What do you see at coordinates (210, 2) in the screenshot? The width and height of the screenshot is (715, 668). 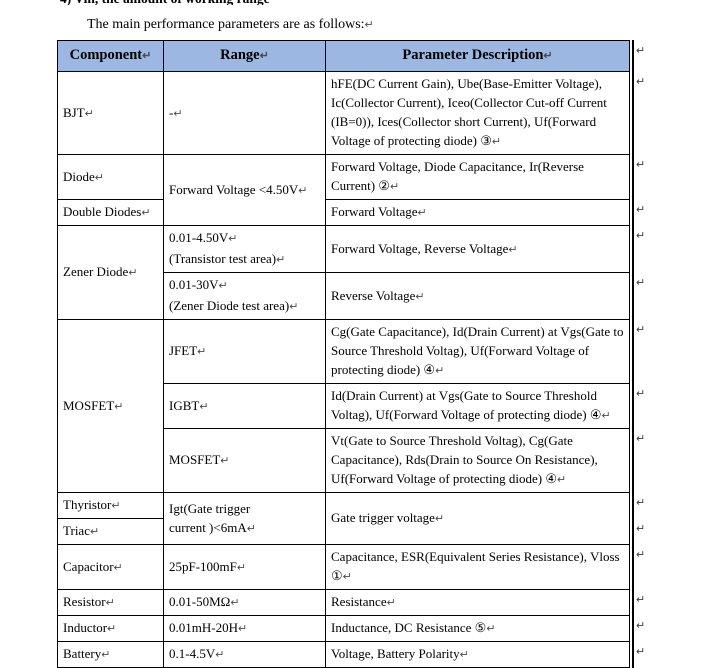 I see `clipped-heading-text: 4) Vin, the amount of working range` at bounding box center [210, 2].